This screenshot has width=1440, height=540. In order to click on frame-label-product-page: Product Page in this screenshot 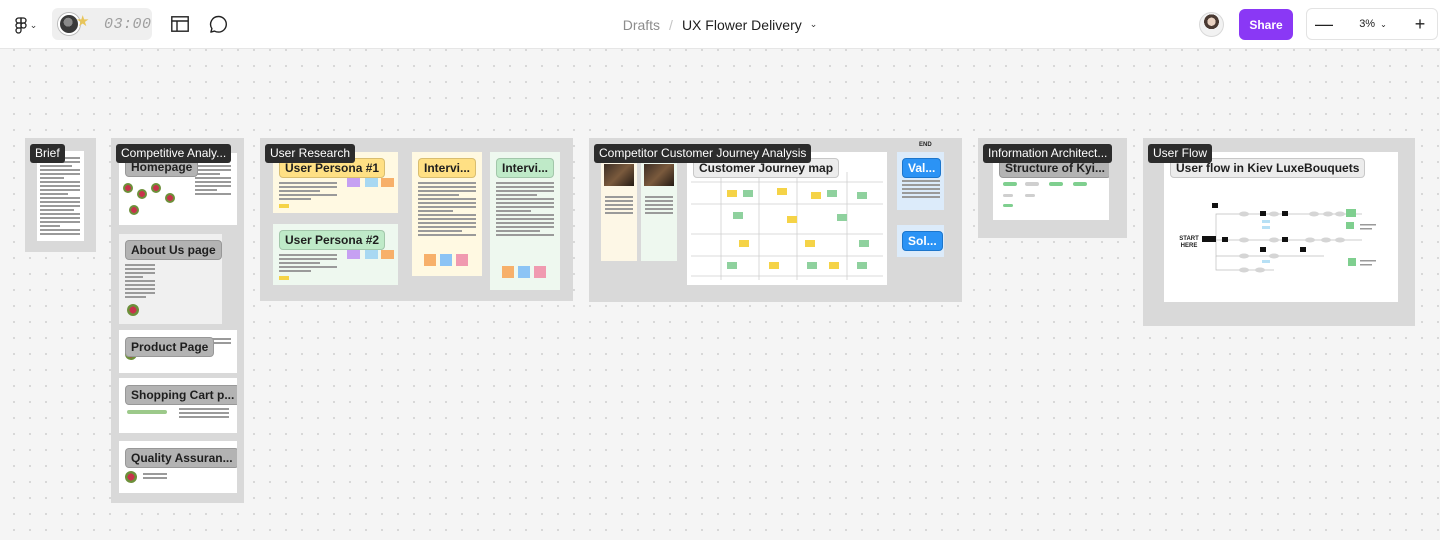, I will do `click(170, 347)`.